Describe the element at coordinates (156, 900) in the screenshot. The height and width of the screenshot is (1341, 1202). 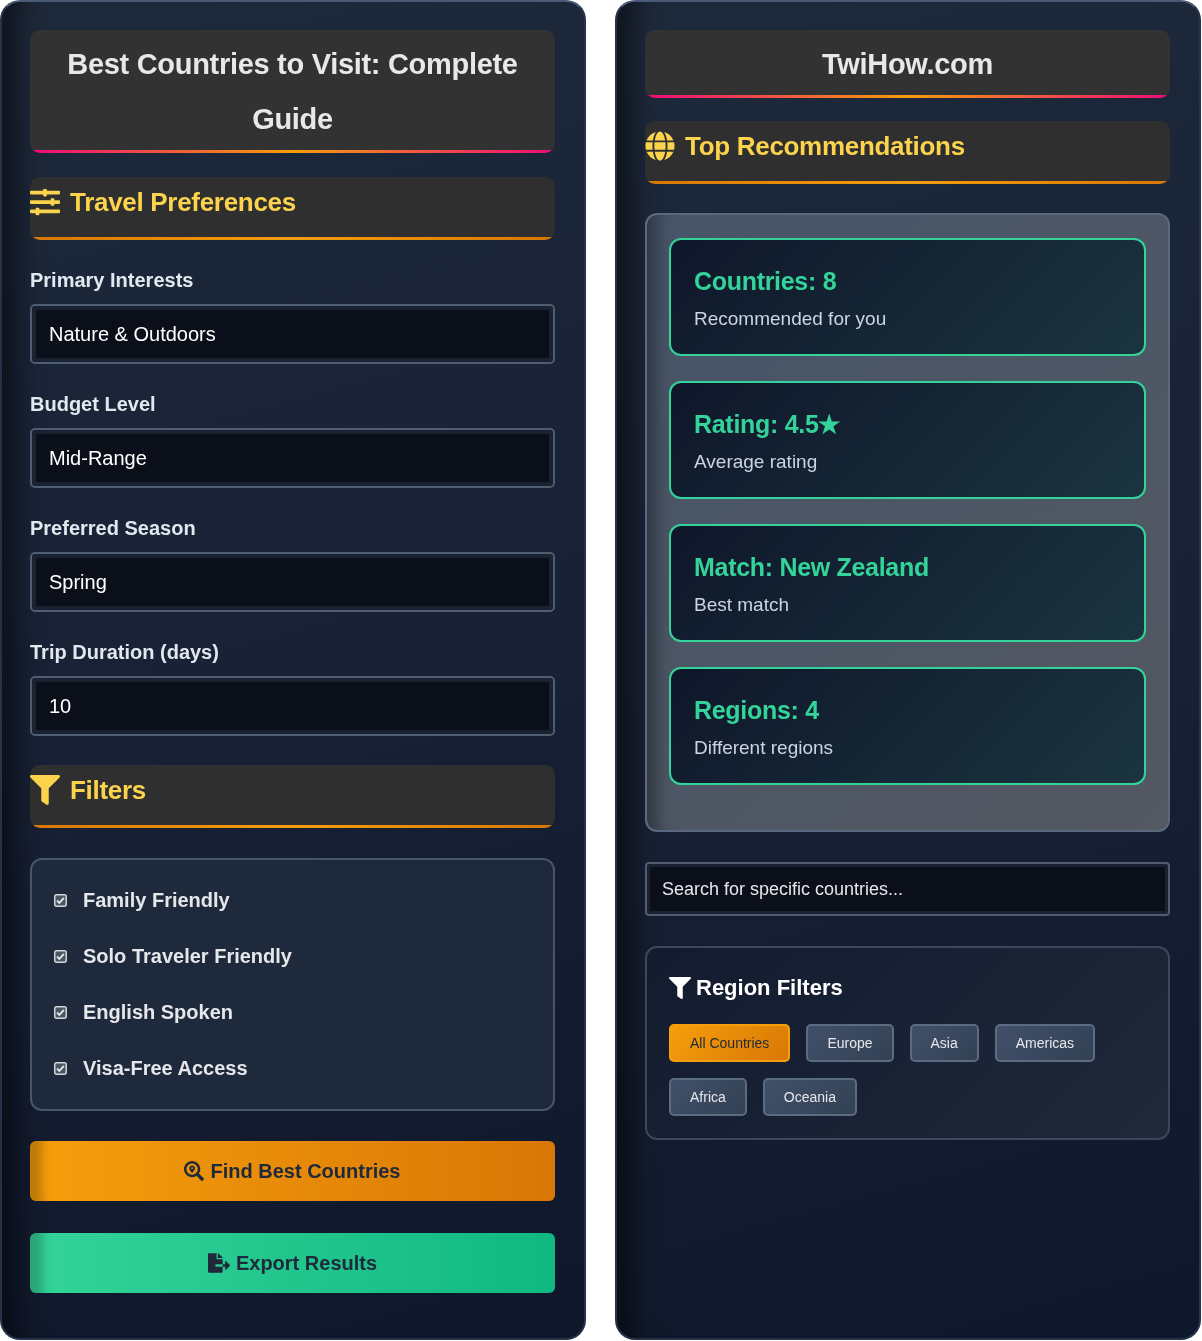
I see `checkbox-label: Family Friendly` at that location.